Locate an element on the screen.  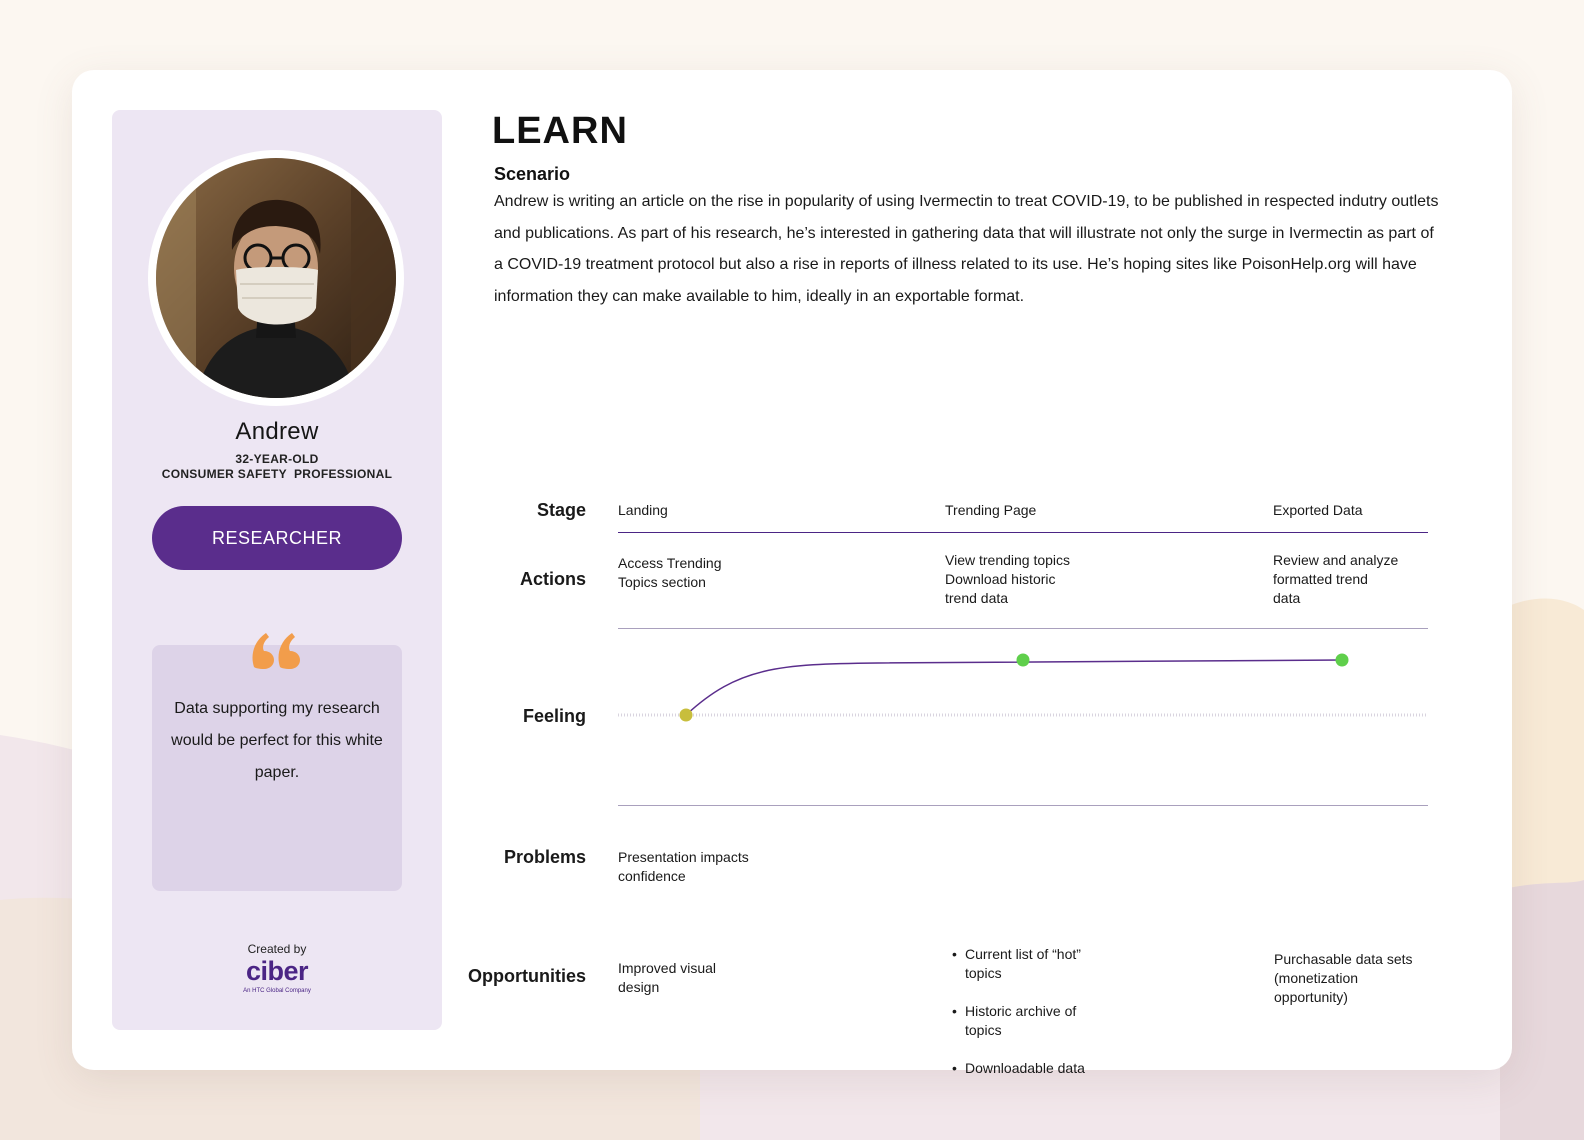
feeling-curve is located at coordinates (1023, 687).